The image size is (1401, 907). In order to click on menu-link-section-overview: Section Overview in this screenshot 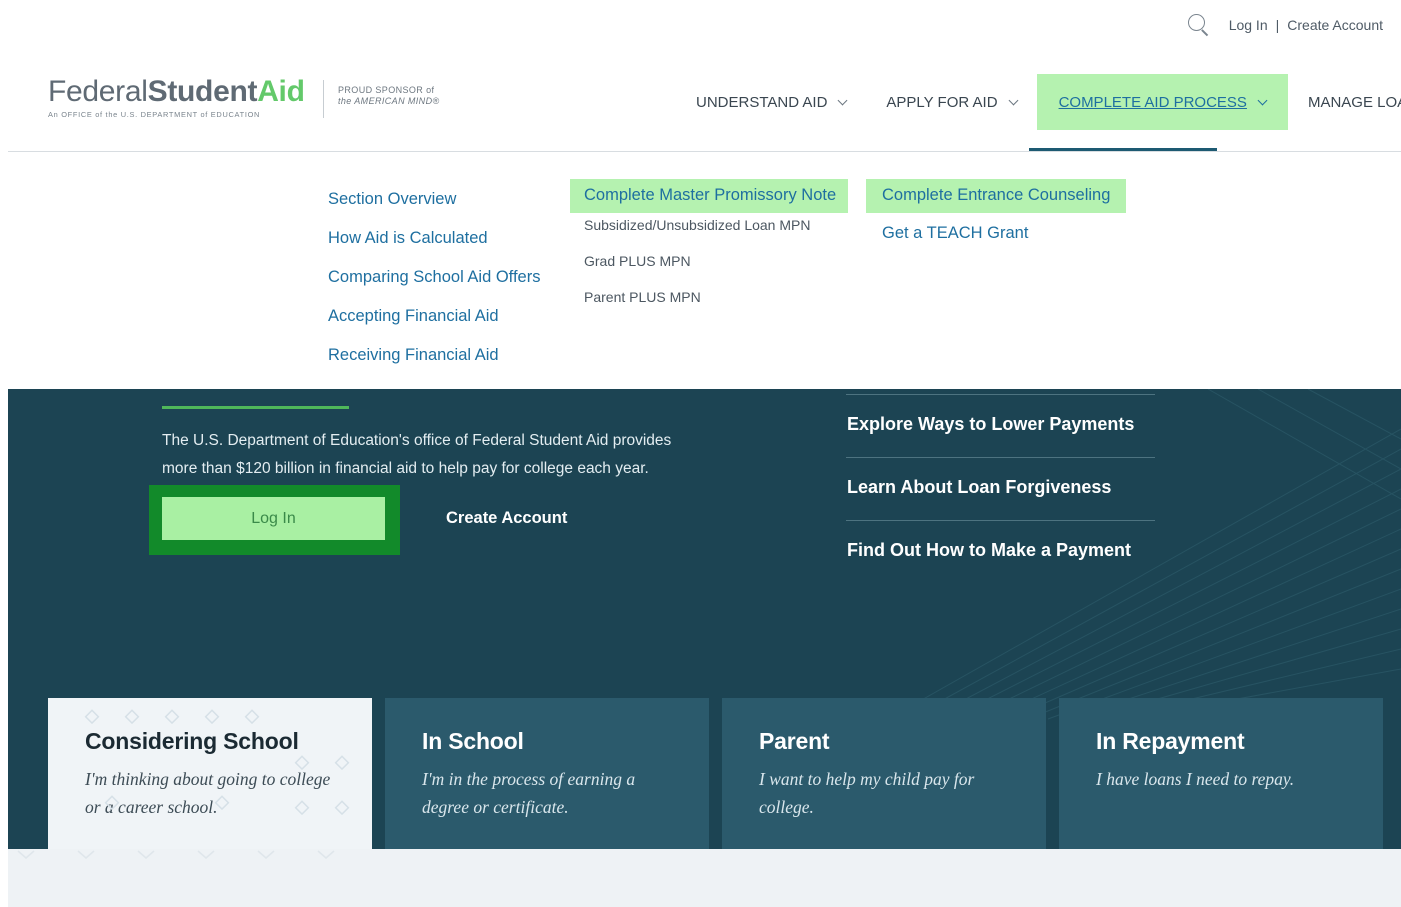, I will do `click(434, 206)`.